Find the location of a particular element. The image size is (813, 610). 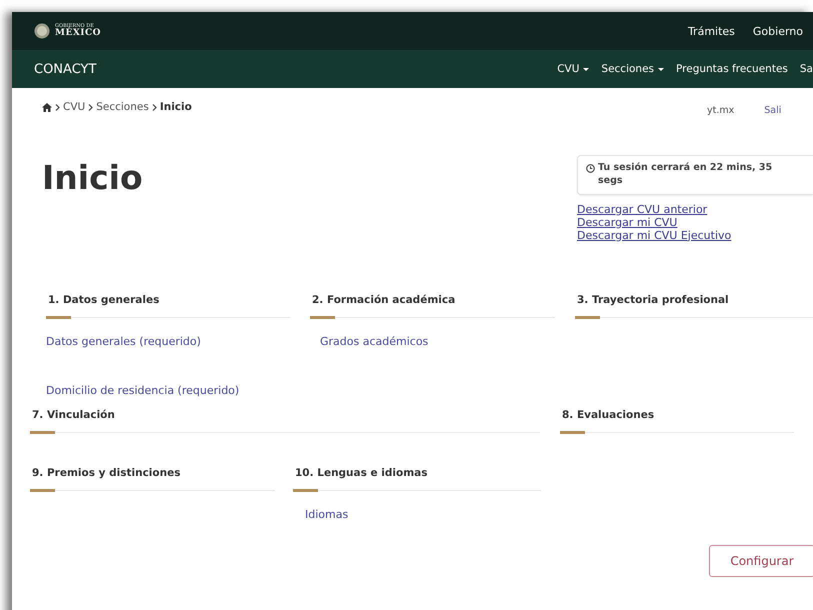

page-title: Inicio is located at coordinates (92, 177).